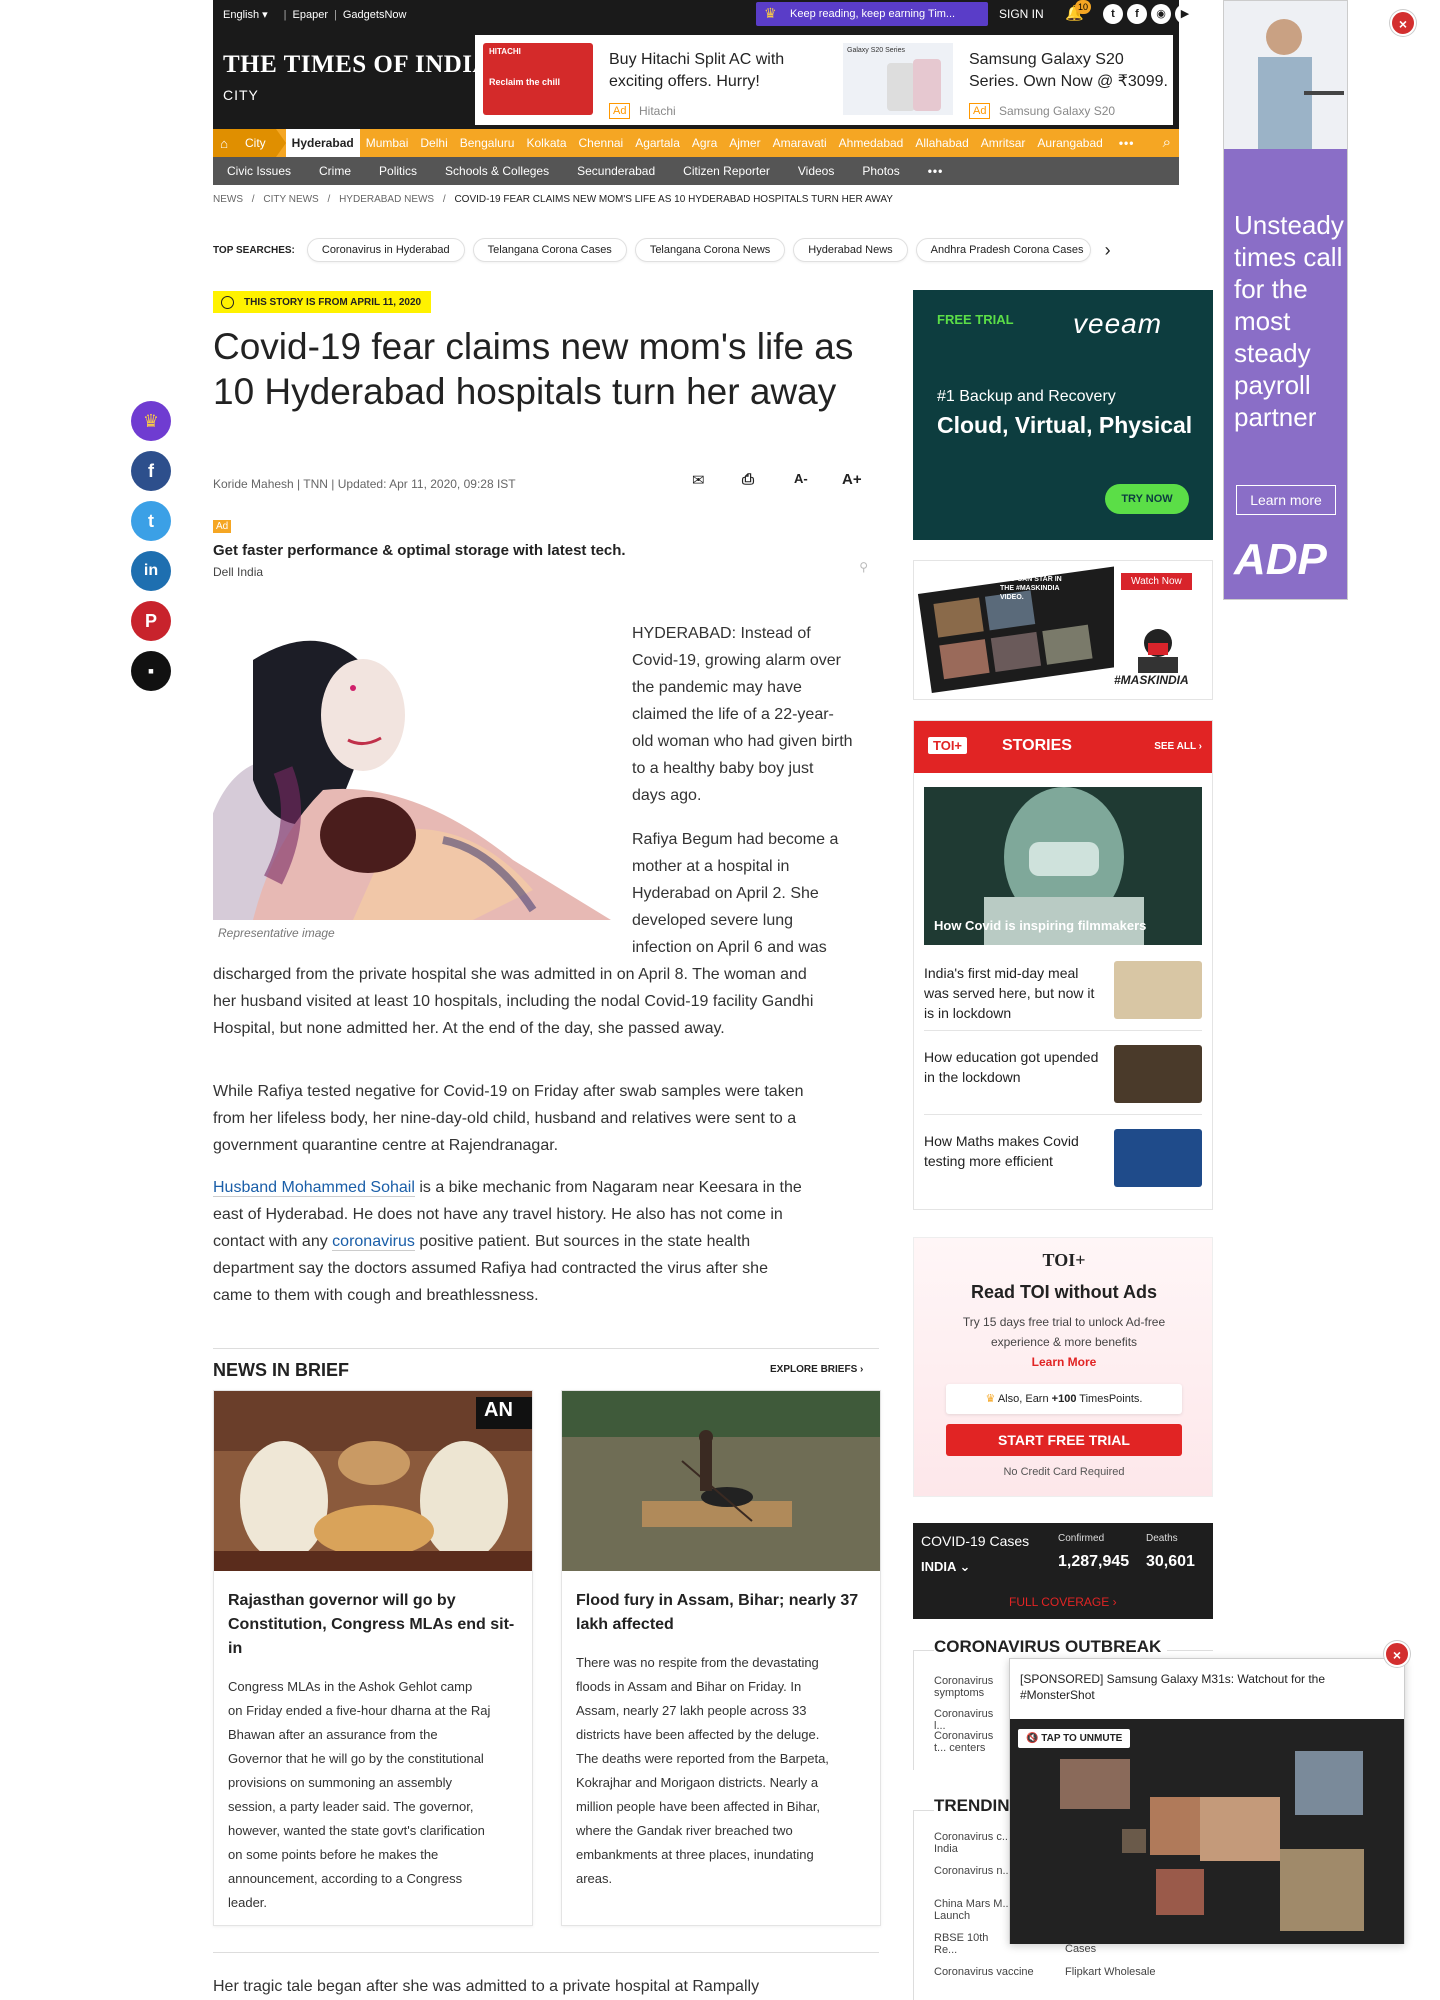 Image resolution: width=1440 pixels, height=2000 pixels. I want to click on search-chip: Telangana Corona Cases, so click(549, 250).